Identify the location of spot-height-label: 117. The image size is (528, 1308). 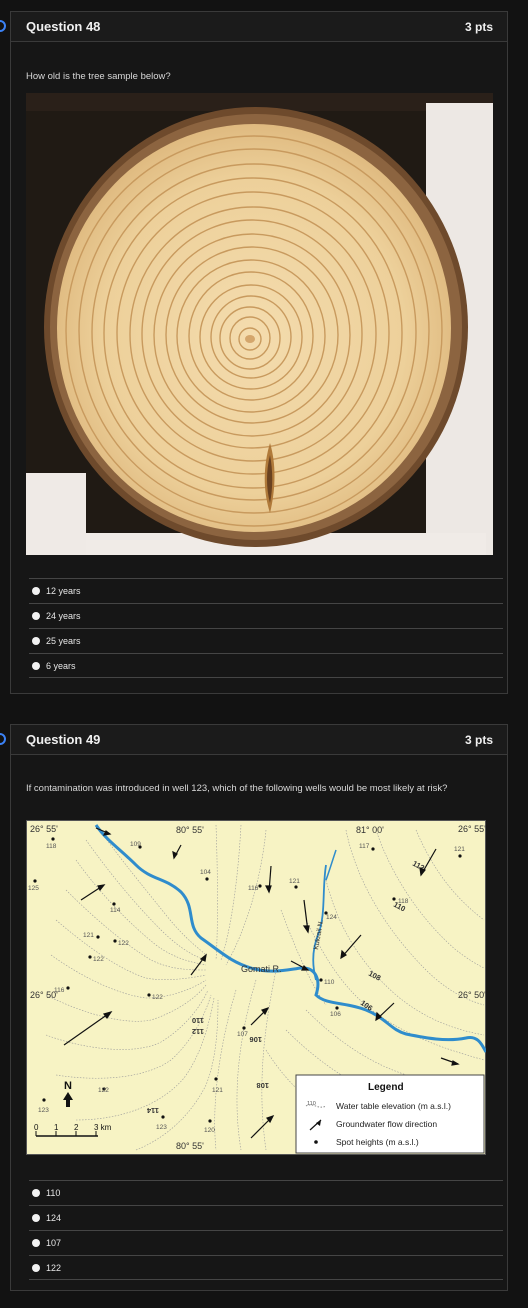
(364, 846).